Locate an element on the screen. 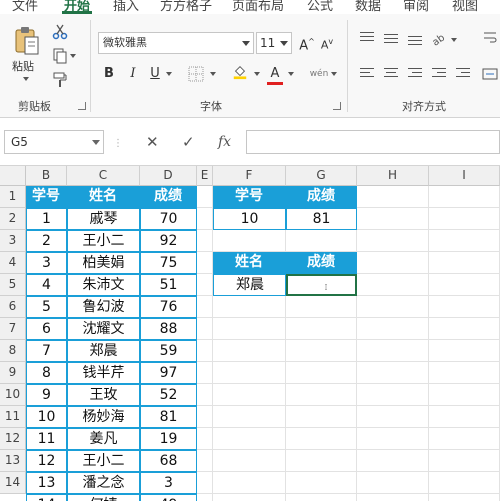 This screenshot has height=501, width=500. table-cell: 59 is located at coordinates (168, 351).